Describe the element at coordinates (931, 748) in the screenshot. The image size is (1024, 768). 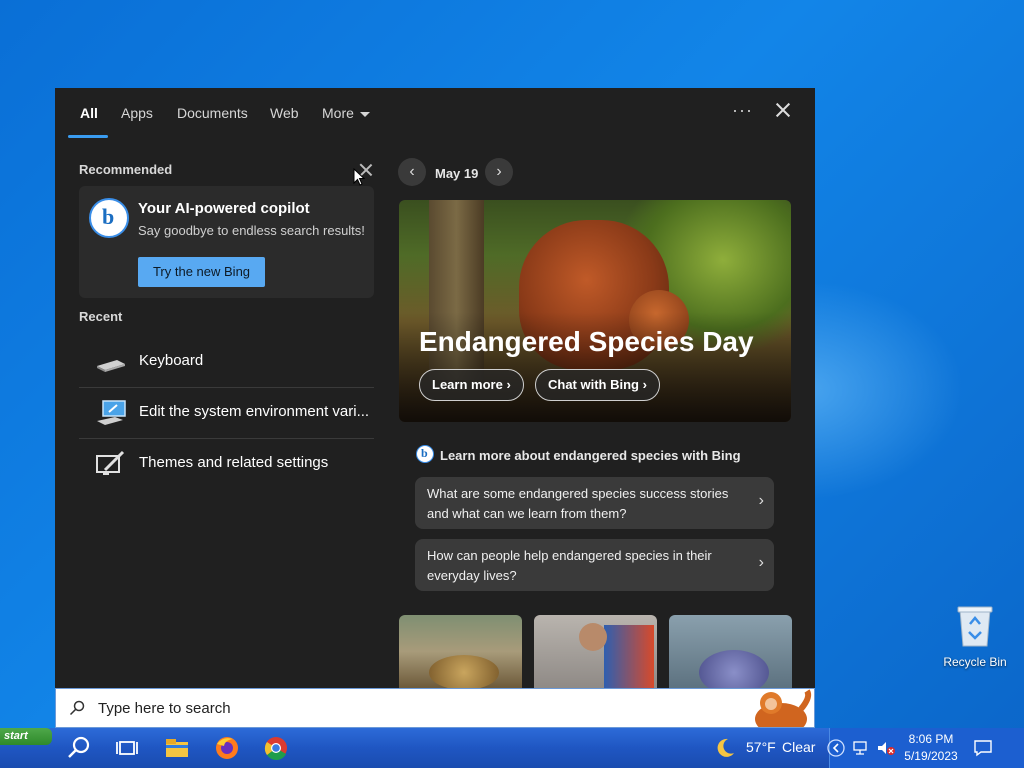
I see `taskbar-clock: 8:06 PM 5/19/2023` at that location.